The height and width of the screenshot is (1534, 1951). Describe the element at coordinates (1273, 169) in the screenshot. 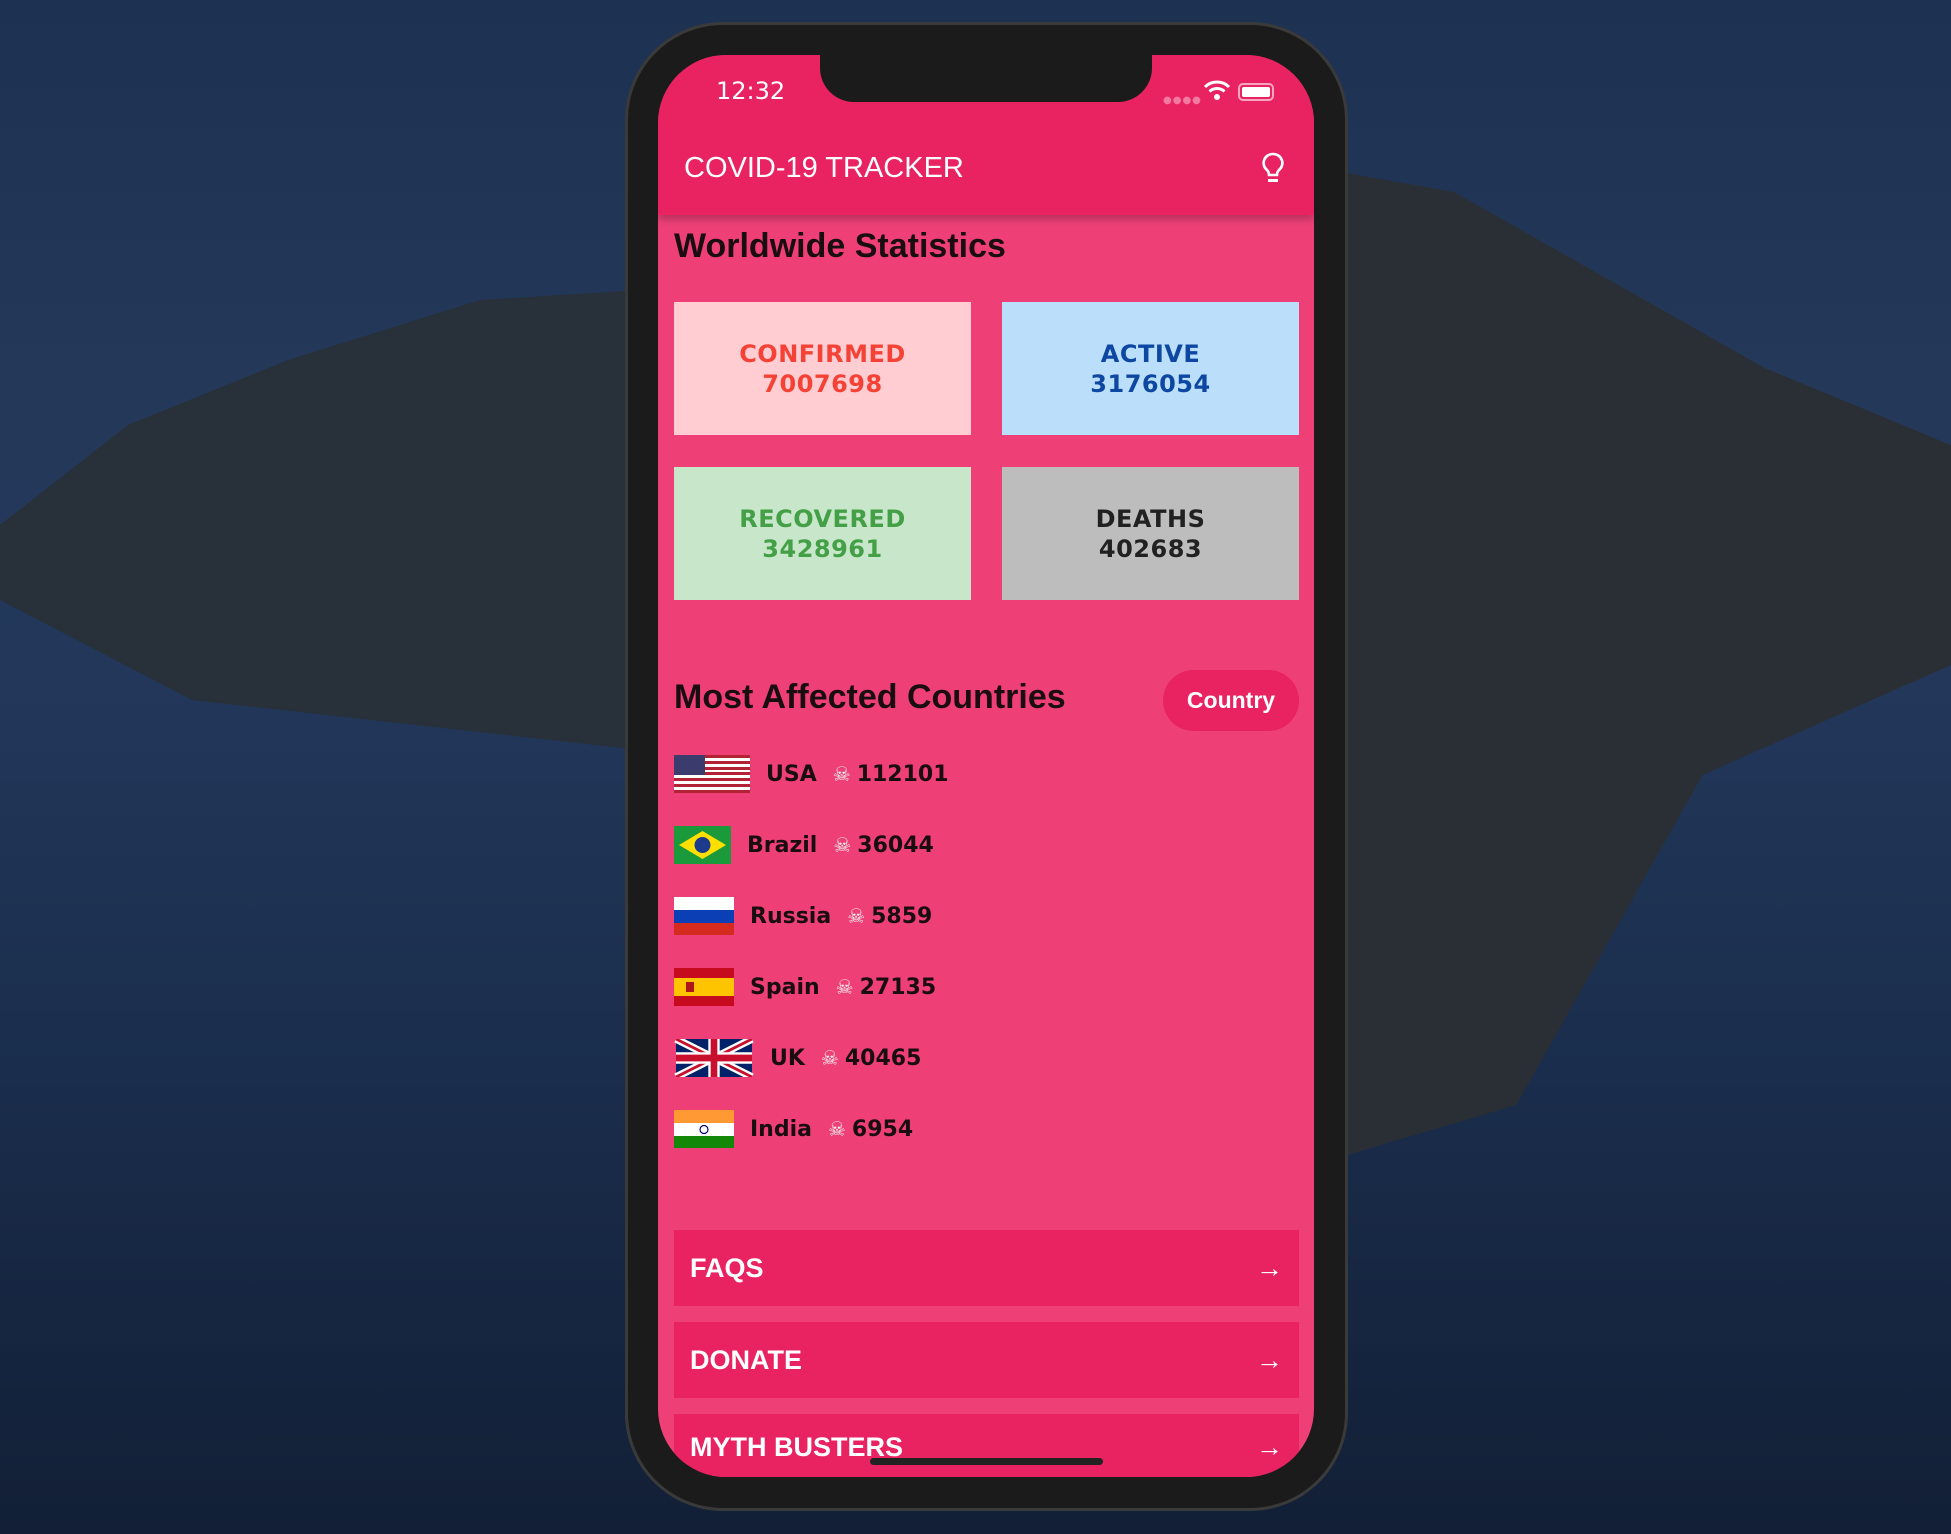

I see `lightbulb-icon` at that location.